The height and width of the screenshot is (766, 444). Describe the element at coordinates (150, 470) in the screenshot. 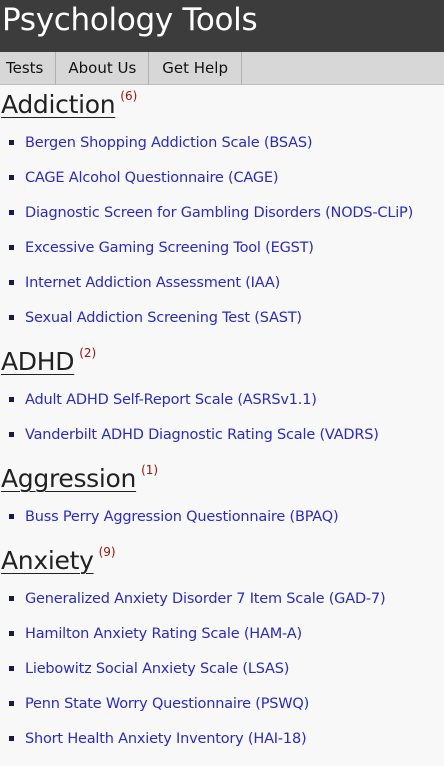

I see `section-count: (1)` at that location.